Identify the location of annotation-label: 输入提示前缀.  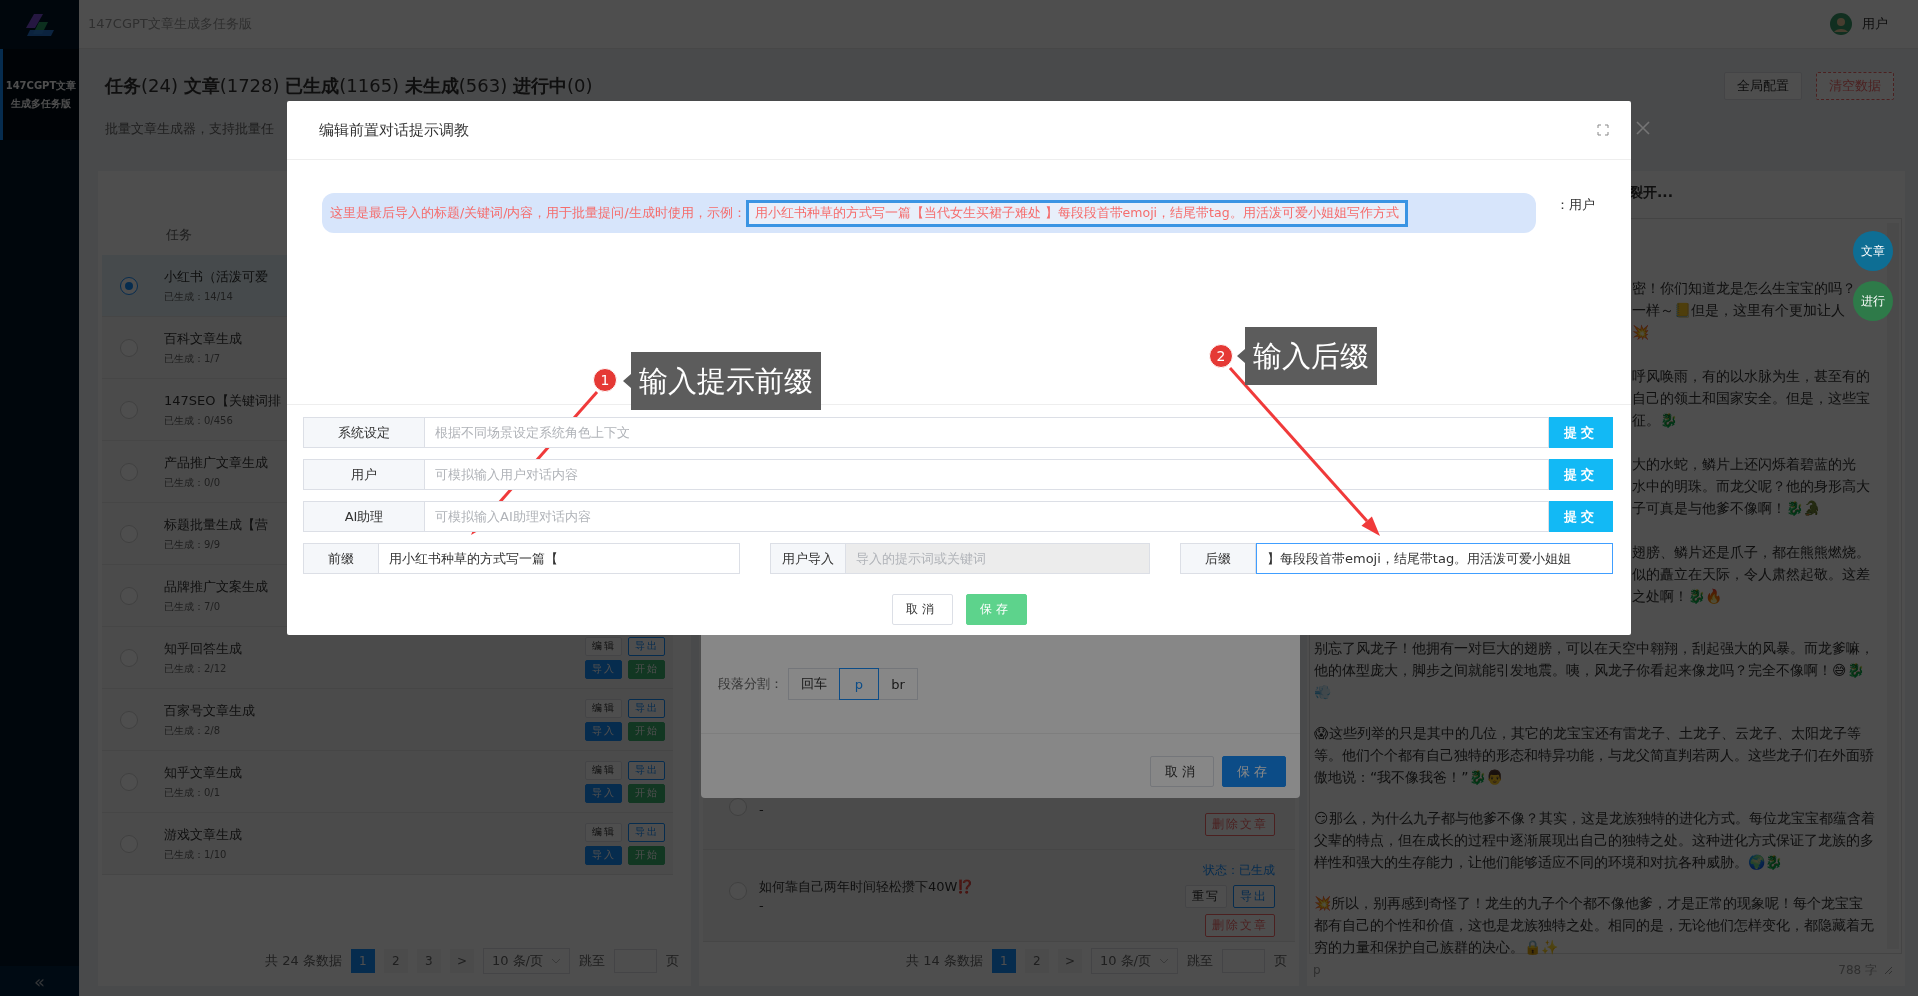
(722, 381).